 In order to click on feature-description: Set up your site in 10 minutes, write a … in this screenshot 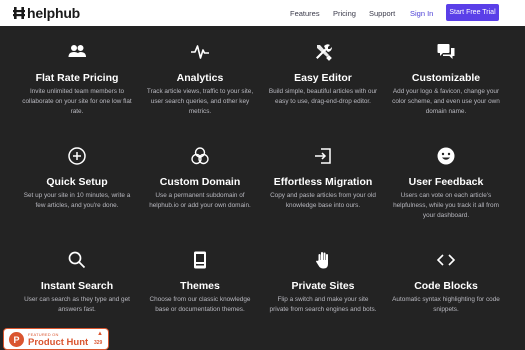, I will do `click(77, 200)`.